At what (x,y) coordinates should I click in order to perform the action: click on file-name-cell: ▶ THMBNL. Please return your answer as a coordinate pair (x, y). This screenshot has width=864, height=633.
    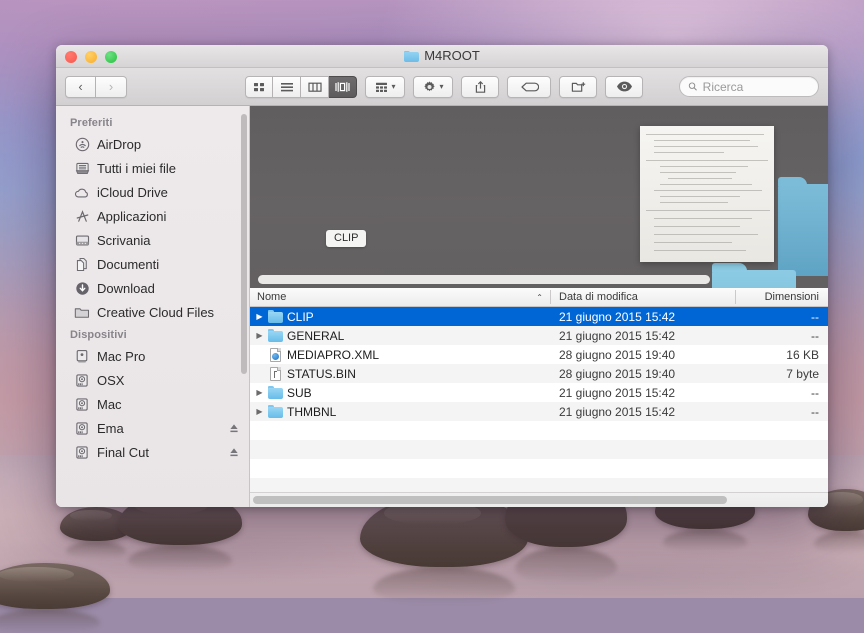
    Looking at the image, I should click on (400, 411).